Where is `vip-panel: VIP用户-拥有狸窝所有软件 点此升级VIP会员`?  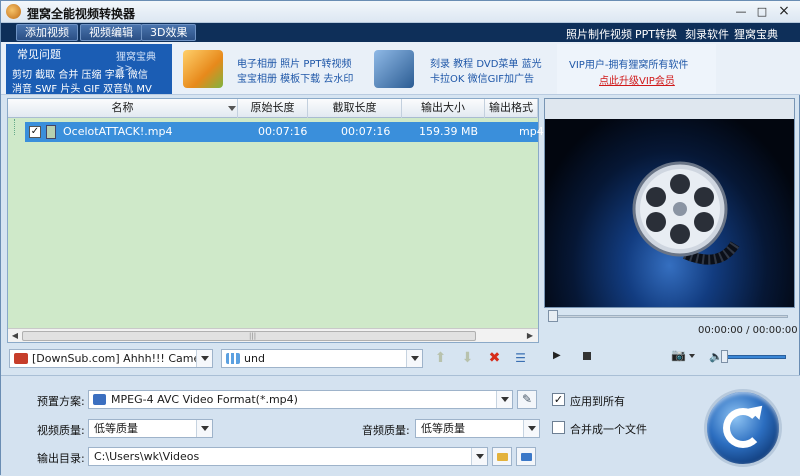
vip-panel: VIP用户-拥有狸窝所有软件 点此升级VIP会员 is located at coordinates (636, 69).